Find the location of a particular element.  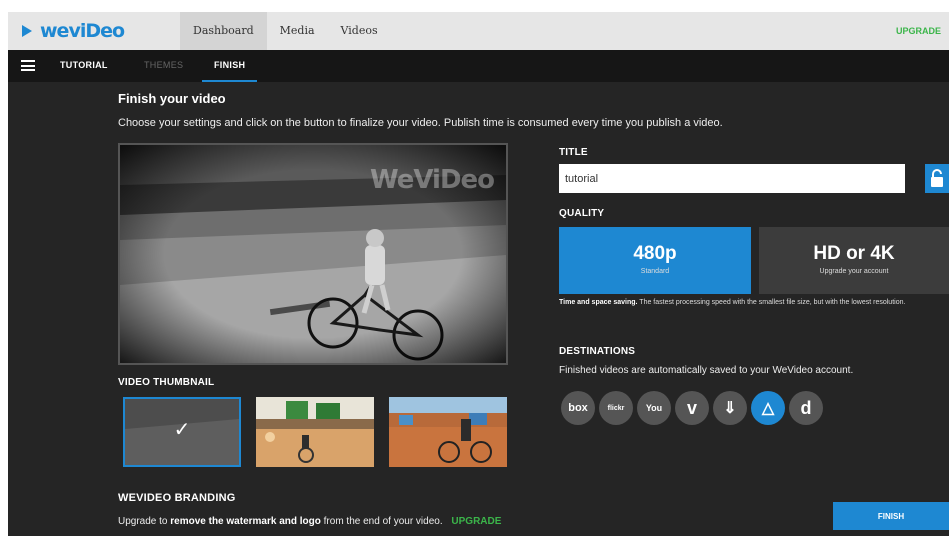

video-thumbnail-label: VIDEO THUMBNAIL is located at coordinates (166, 382).